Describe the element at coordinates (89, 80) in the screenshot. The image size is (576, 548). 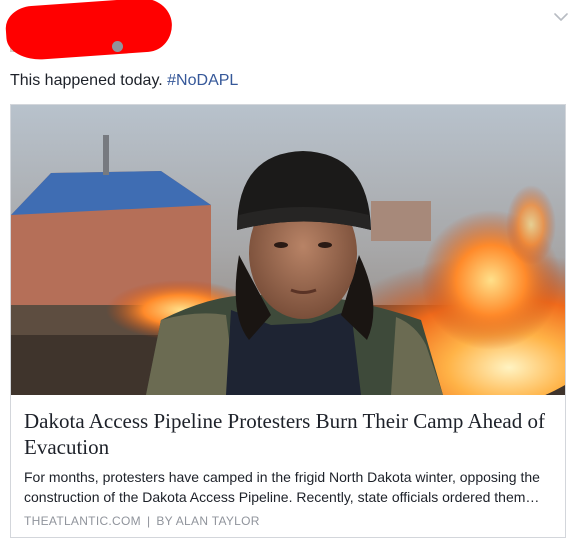
I see `post-text-body: This happened today.` at that location.